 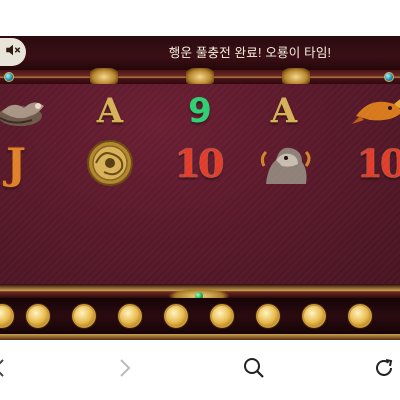 I want to click on announcement-bar: 행운 풀충전 완료! 오룡이 타임!, so click(x=200, y=53).